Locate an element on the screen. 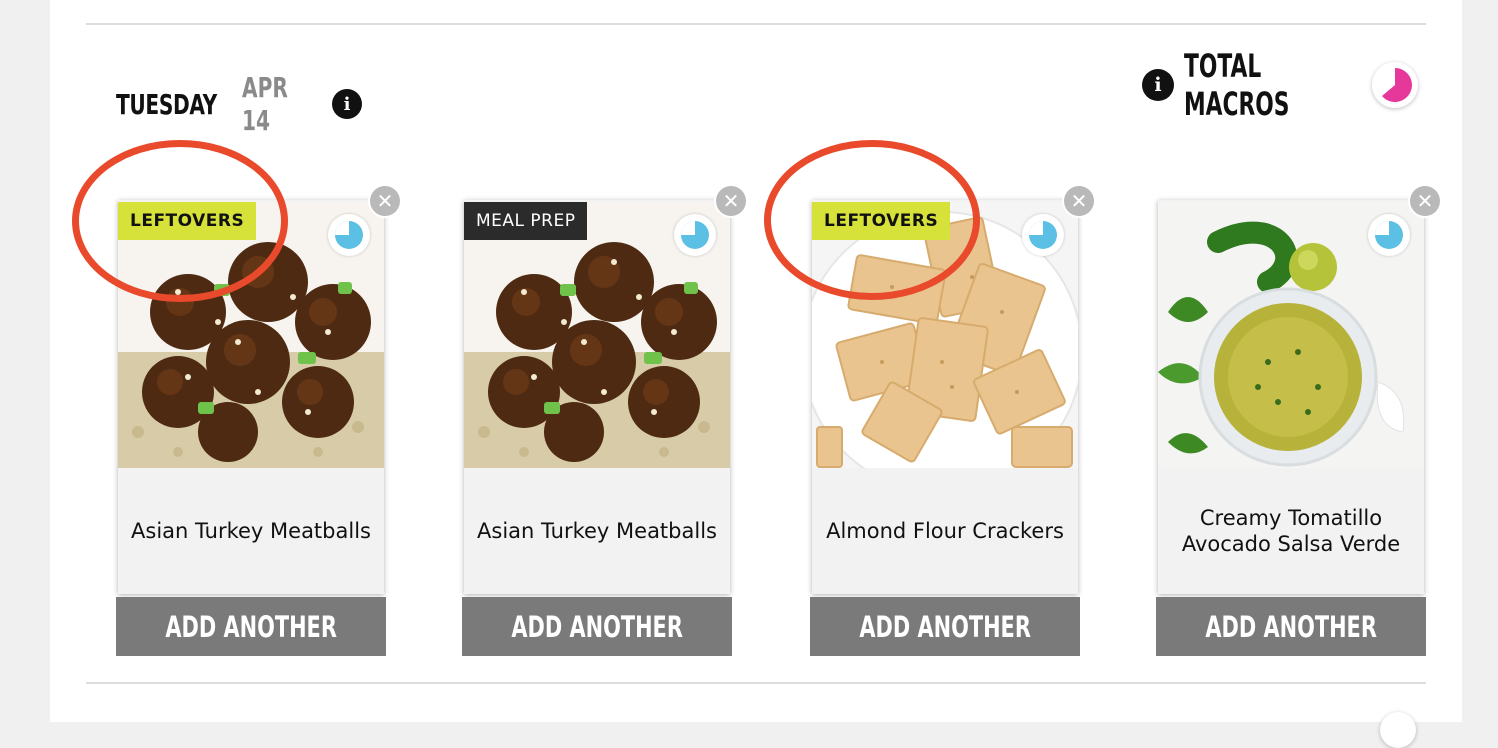 Image resolution: width=1498 pixels, height=748 pixels. total-macros: i TOTAL MACROS is located at coordinates (1280, 85).